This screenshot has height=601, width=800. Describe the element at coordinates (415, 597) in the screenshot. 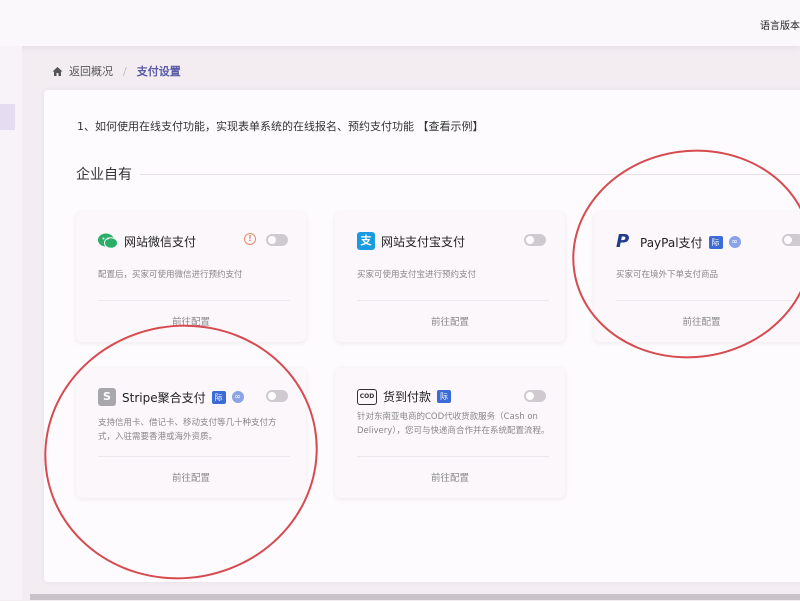

I see `bottom-scrollbar` at that location.